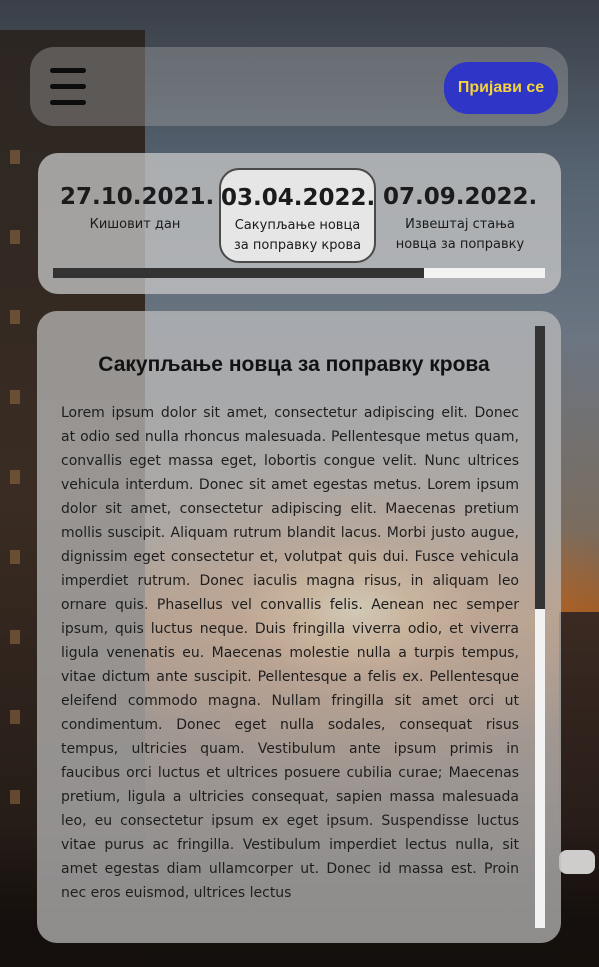 The height and width of the screenshot is (967, 599). I want to click on article-scrollbar-thumb, so click(540, 467).